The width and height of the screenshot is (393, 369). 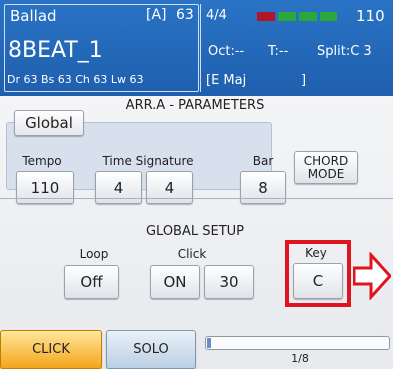 What do you see at coordinates (372, 276) in the screenshot?
I see `red-arrow-icon` at bounding box center [372, 276].